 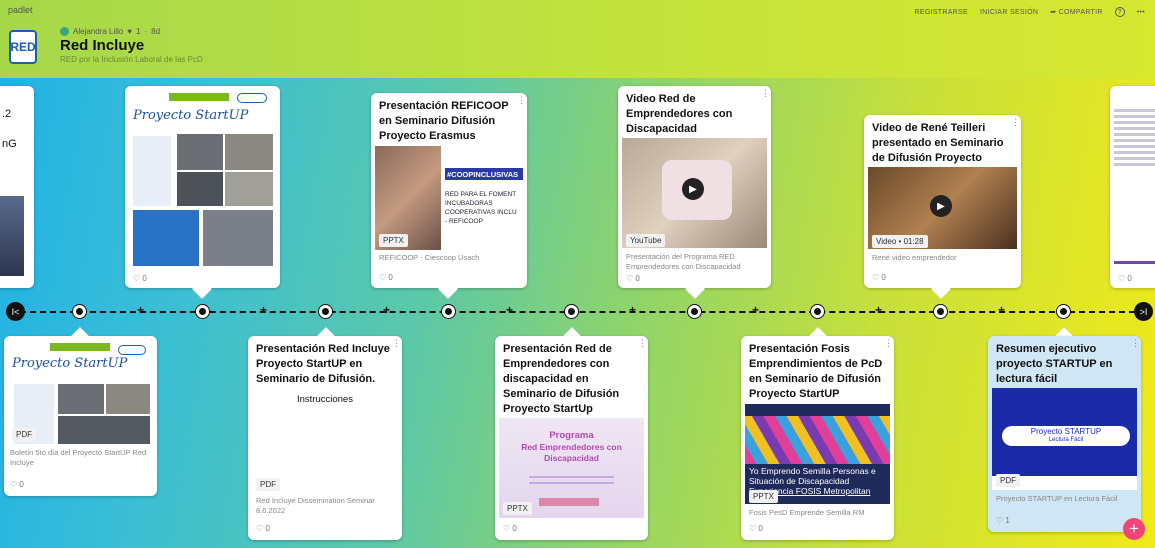 What do you see at coordinates (202, 187) in the screenshot?
I see `post-card: ⋮ Proyecto StartUP ♡ 0` at bounding box center [202, 187].